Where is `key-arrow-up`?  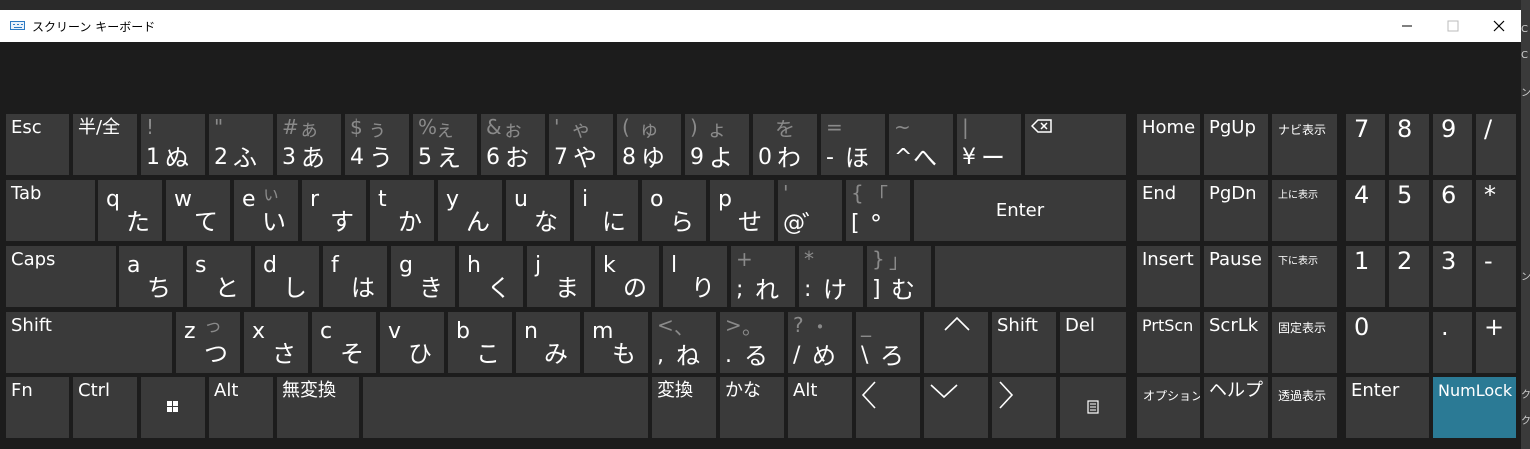 key-arrow-up is located at coordinates (956, 342).